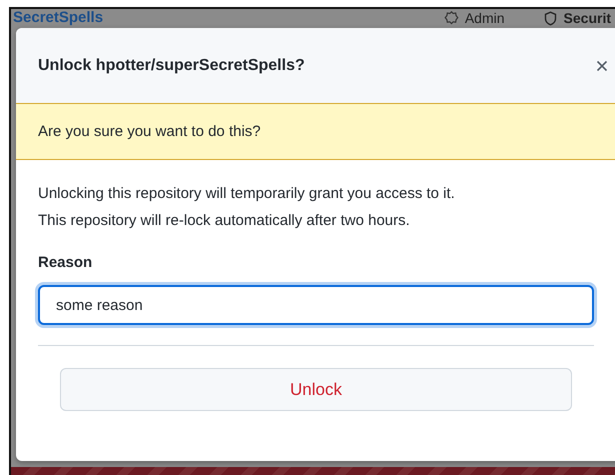  I want to click on nav-tab: Securit, so click(587, 18).